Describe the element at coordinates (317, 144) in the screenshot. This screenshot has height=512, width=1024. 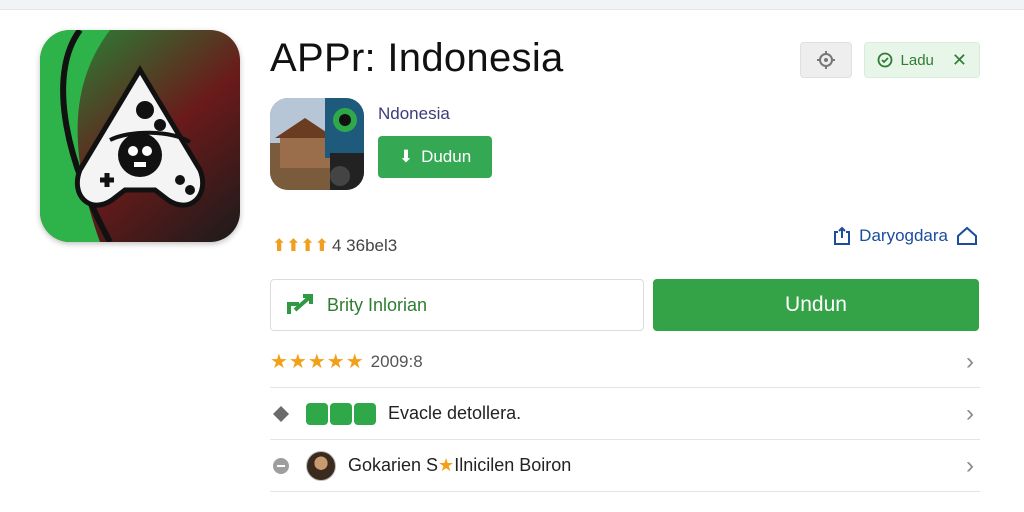
I see `developer-thumbnail` at that location.